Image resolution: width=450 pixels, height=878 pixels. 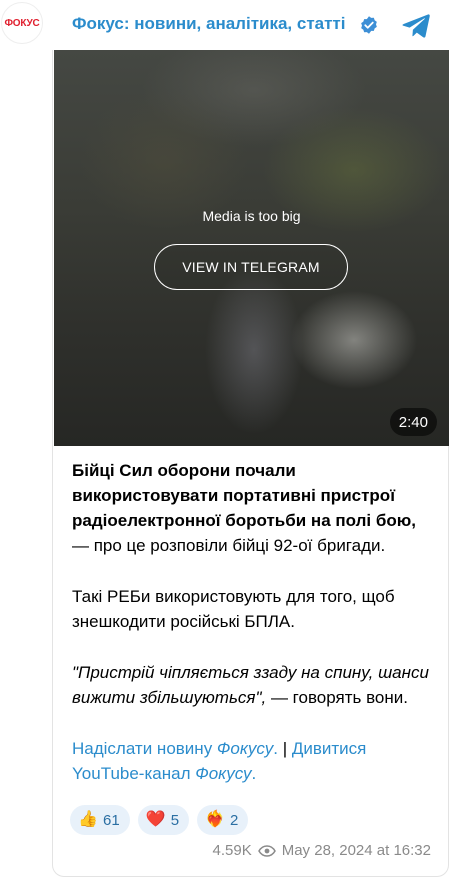 What do you see at coordinates (266, 850) in the screenshot?
I see `eye-icon` at bounding box center [266, 850].